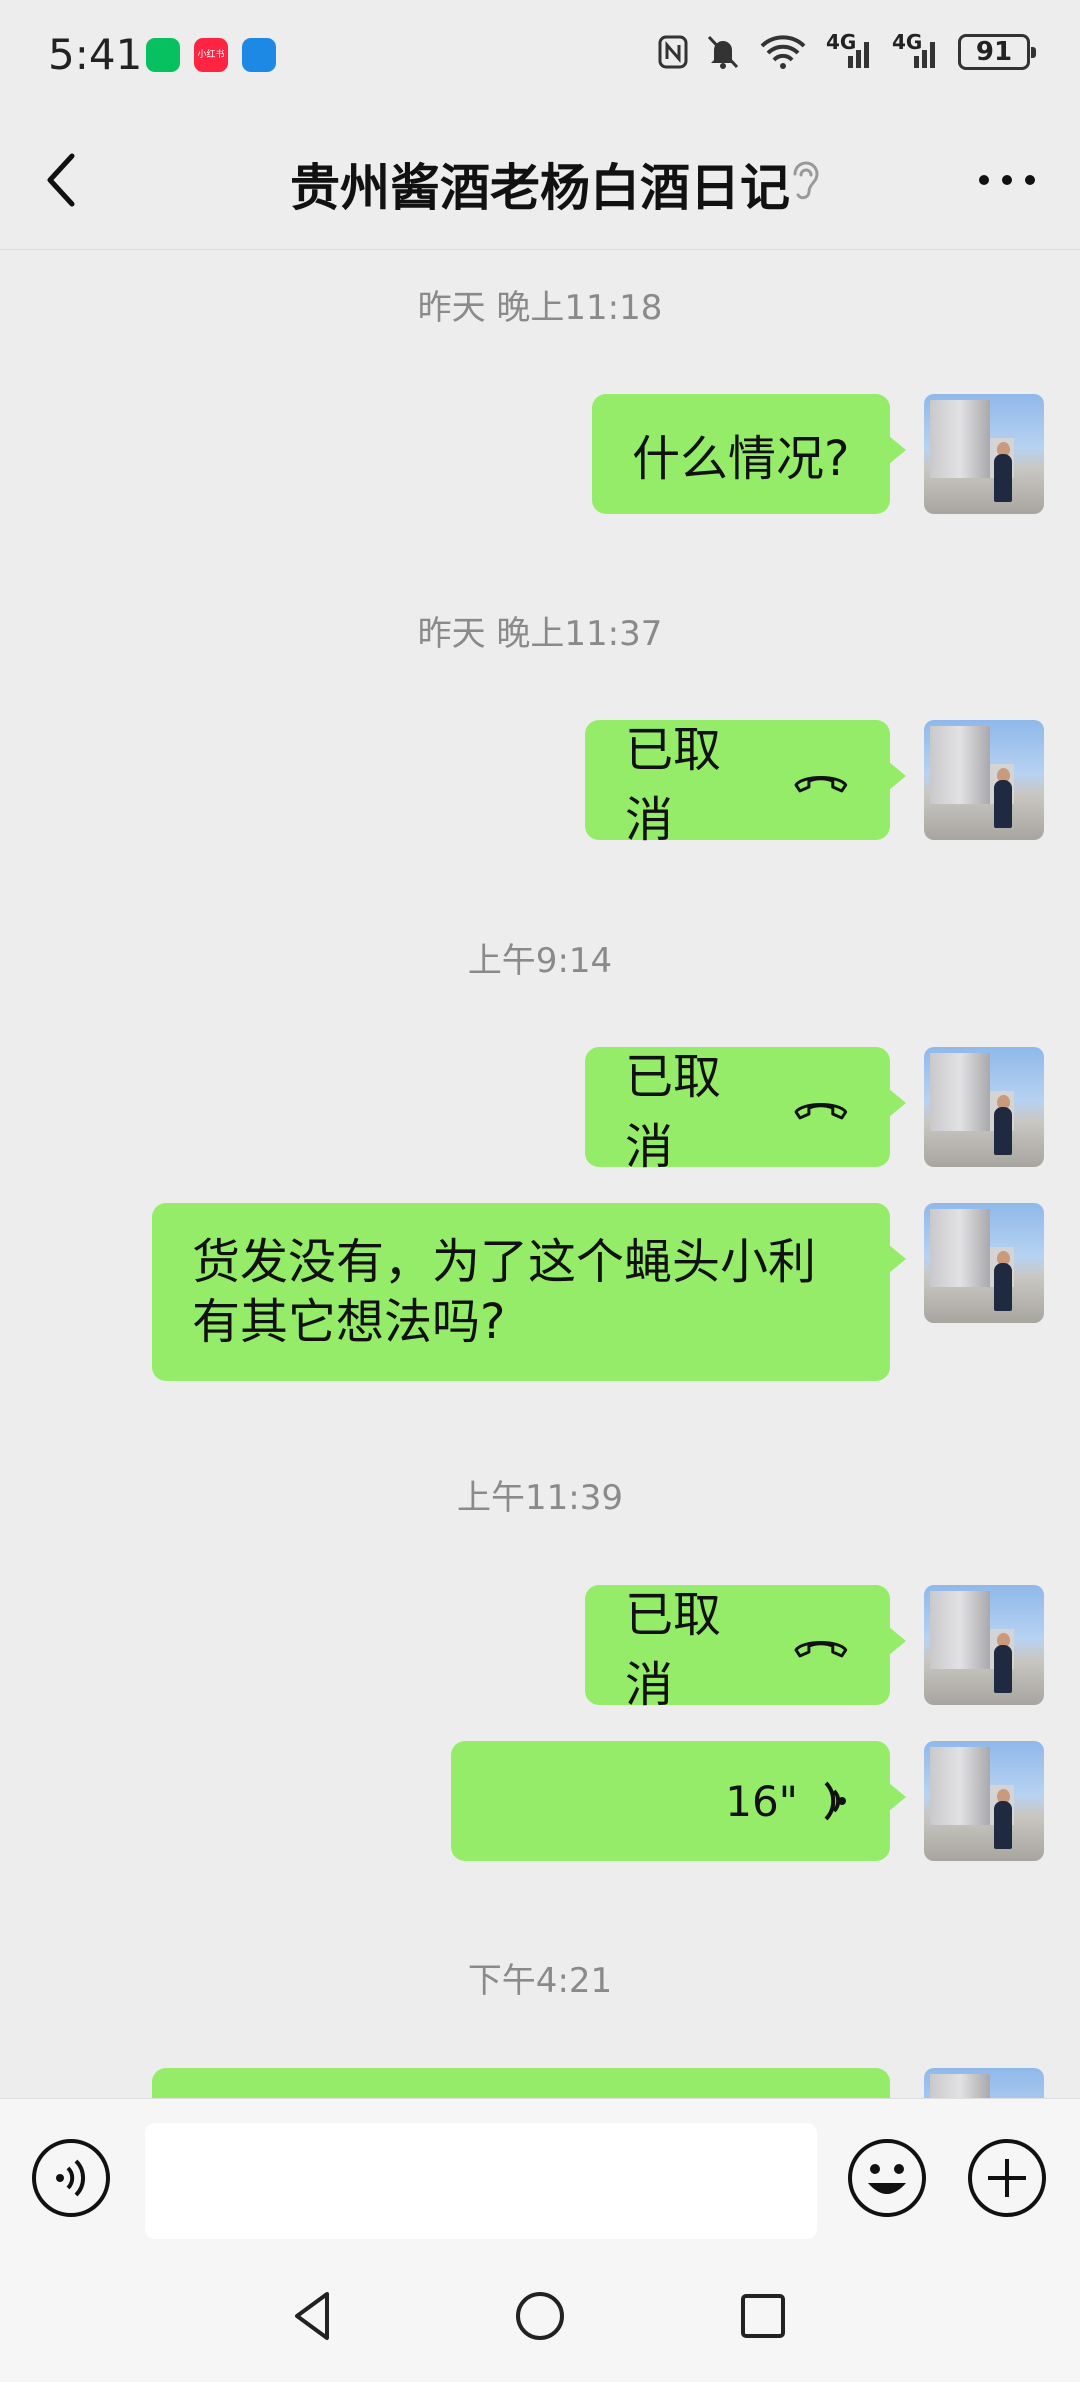 Image resolution: width=1080 pixels, height=2382 pixels. What do you see at coordinates (95, 54) in the screenshot?
I see `status-time: 5:41` at bounding box center [95, 54].